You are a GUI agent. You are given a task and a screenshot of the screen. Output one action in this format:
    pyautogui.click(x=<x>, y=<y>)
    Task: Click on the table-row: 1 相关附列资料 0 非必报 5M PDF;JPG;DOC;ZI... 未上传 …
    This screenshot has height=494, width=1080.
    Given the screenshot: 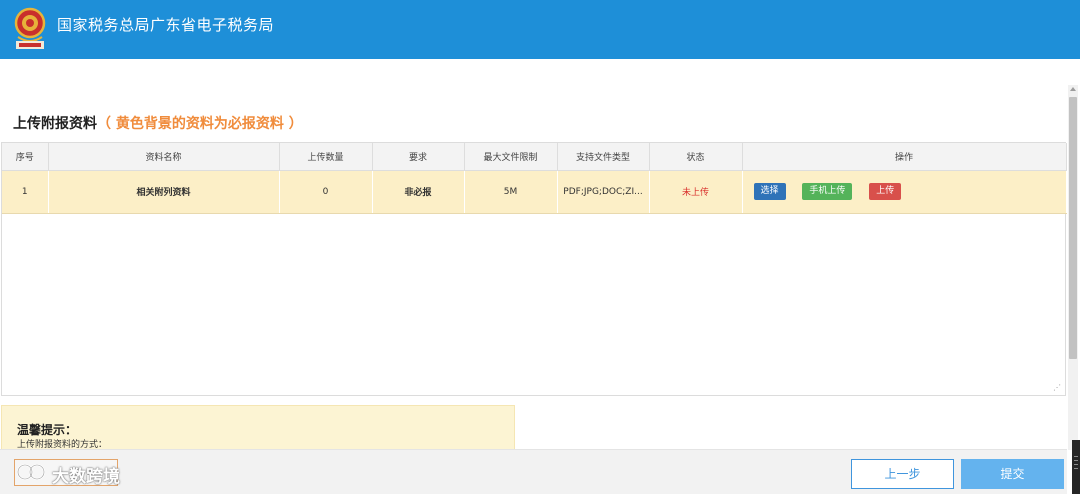 What is the action you would take?
    pyautogui.click(x=534, y=192)
    